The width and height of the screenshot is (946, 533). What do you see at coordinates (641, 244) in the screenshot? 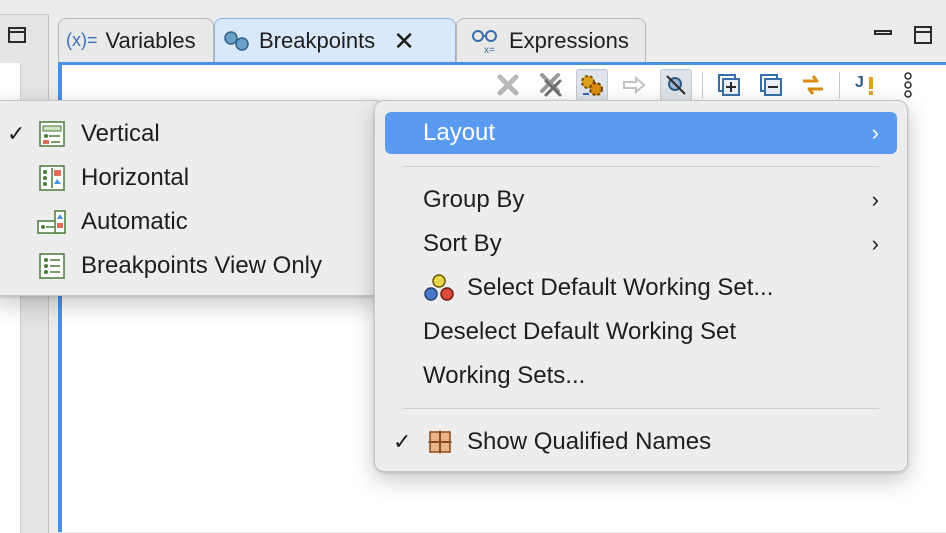
I see `menu-item-sort-by: Sort By ›` at bounding box center [641, 244].